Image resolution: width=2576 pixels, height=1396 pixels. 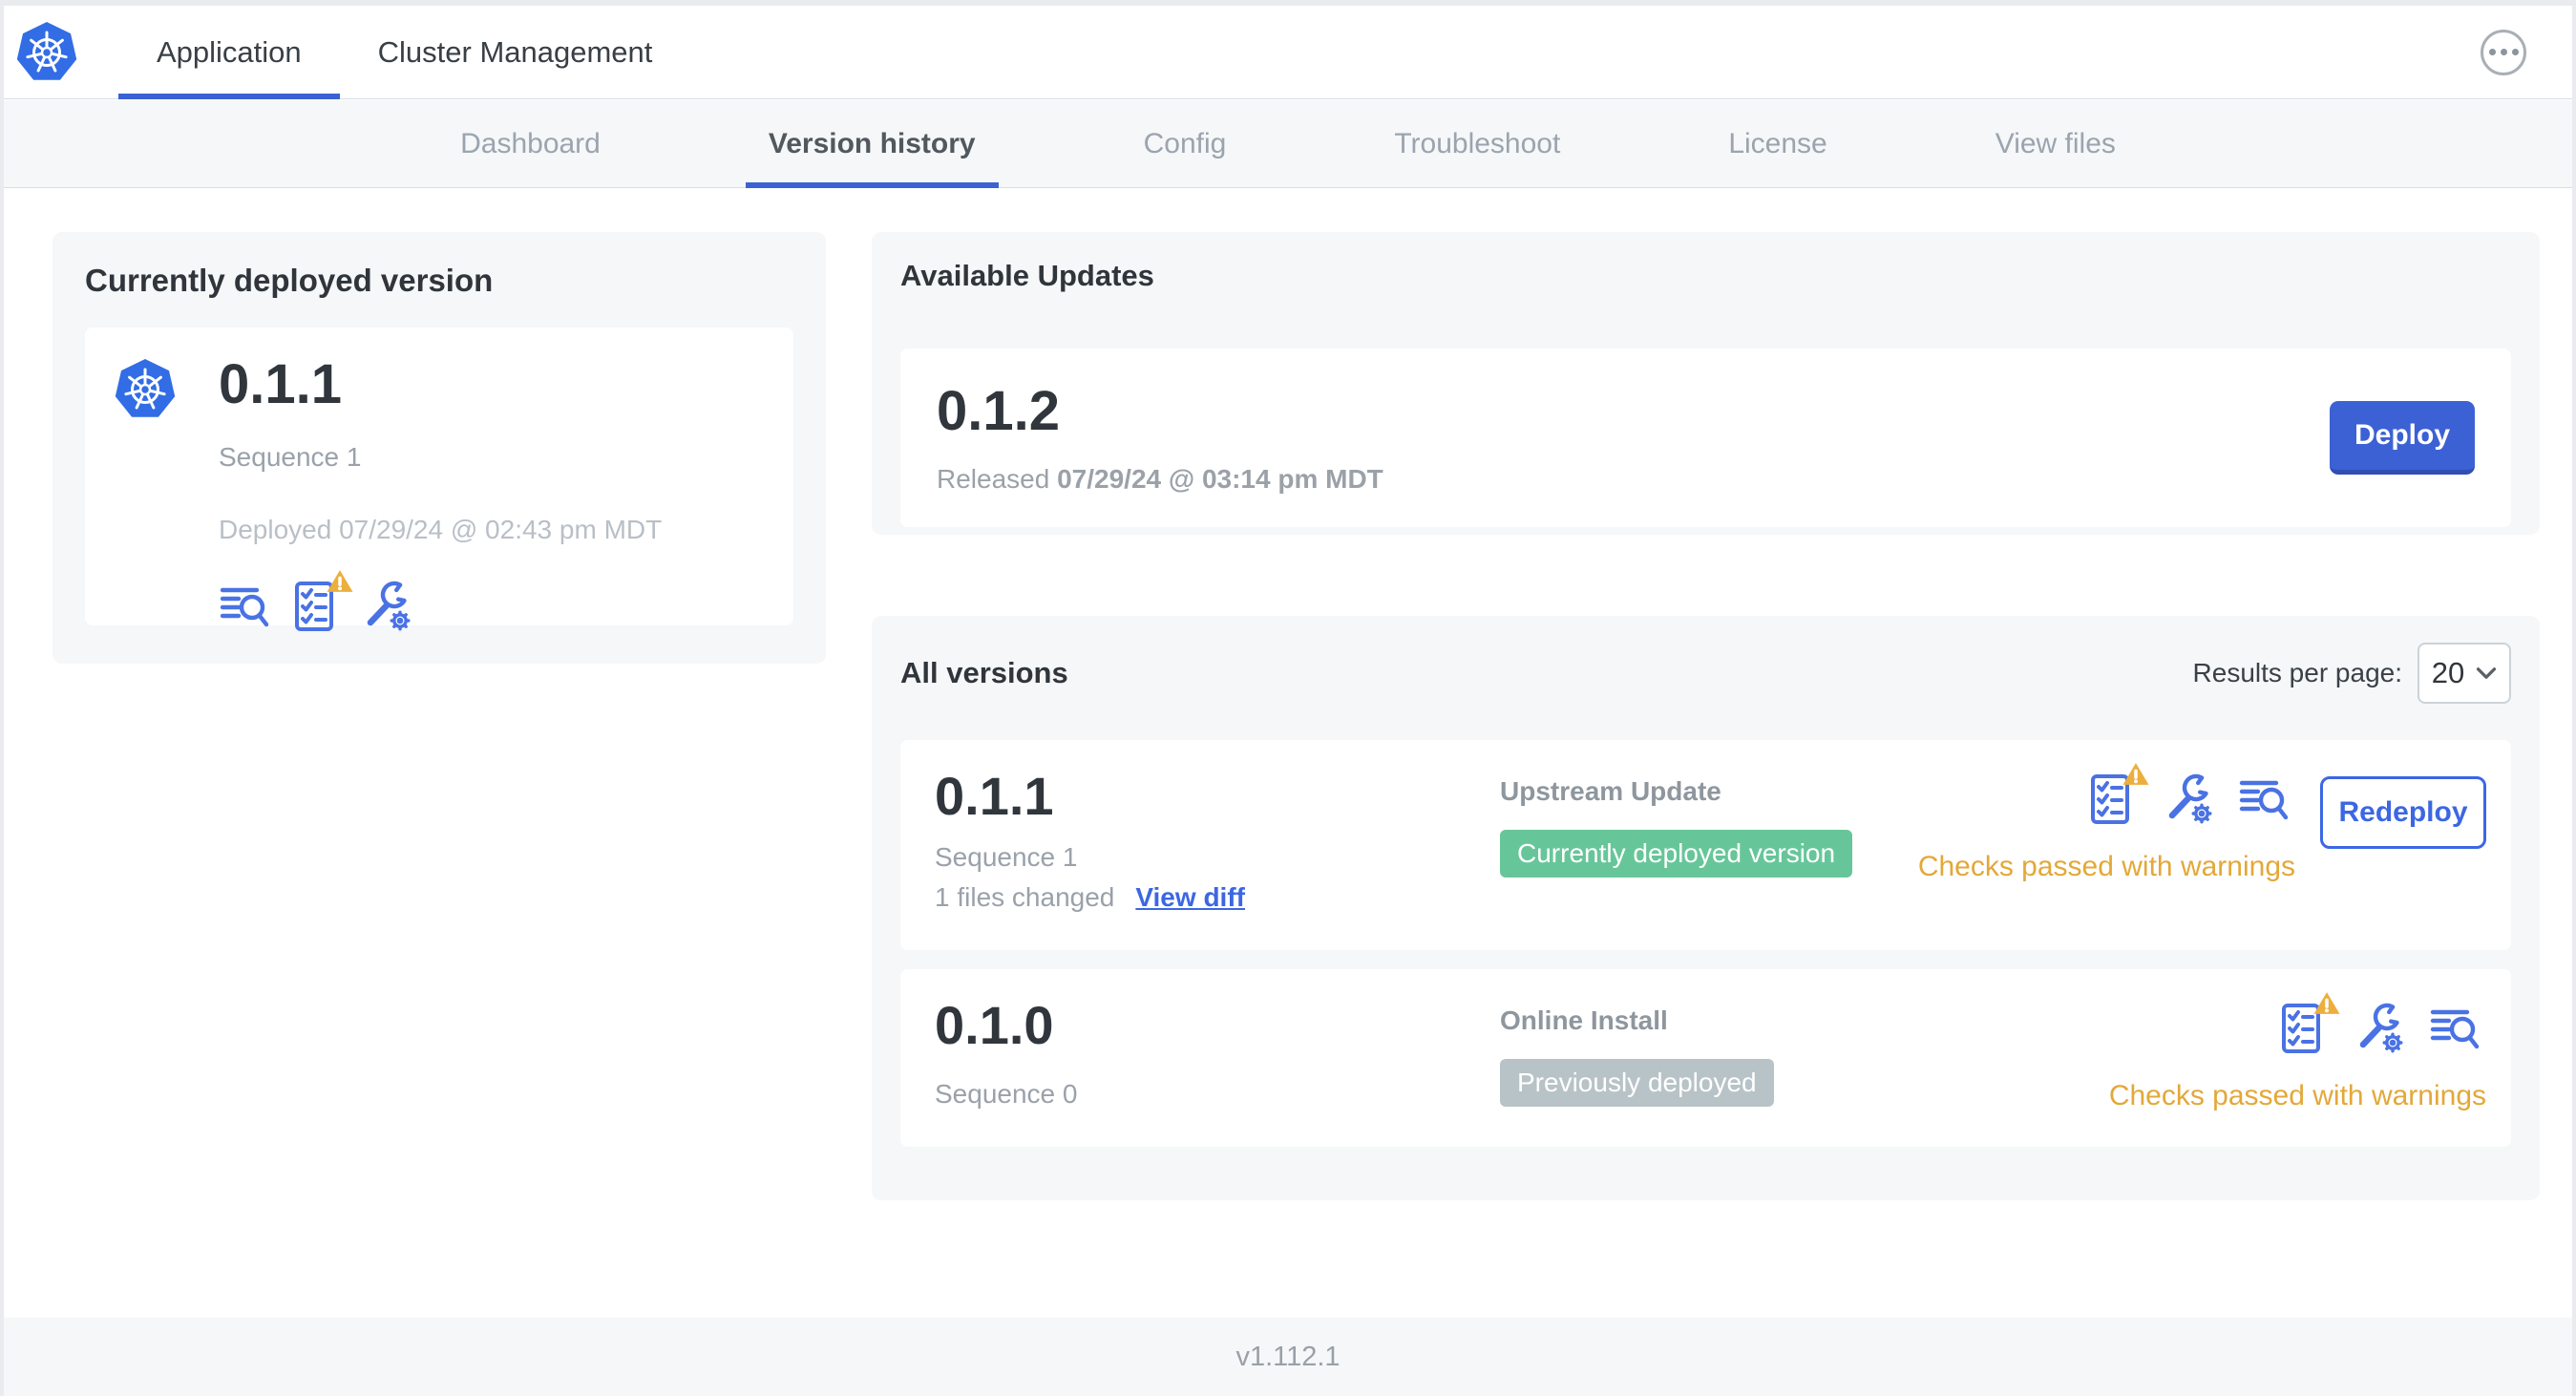 I want to click on results-per-page-value: 20, so click(x=2448, y=672).